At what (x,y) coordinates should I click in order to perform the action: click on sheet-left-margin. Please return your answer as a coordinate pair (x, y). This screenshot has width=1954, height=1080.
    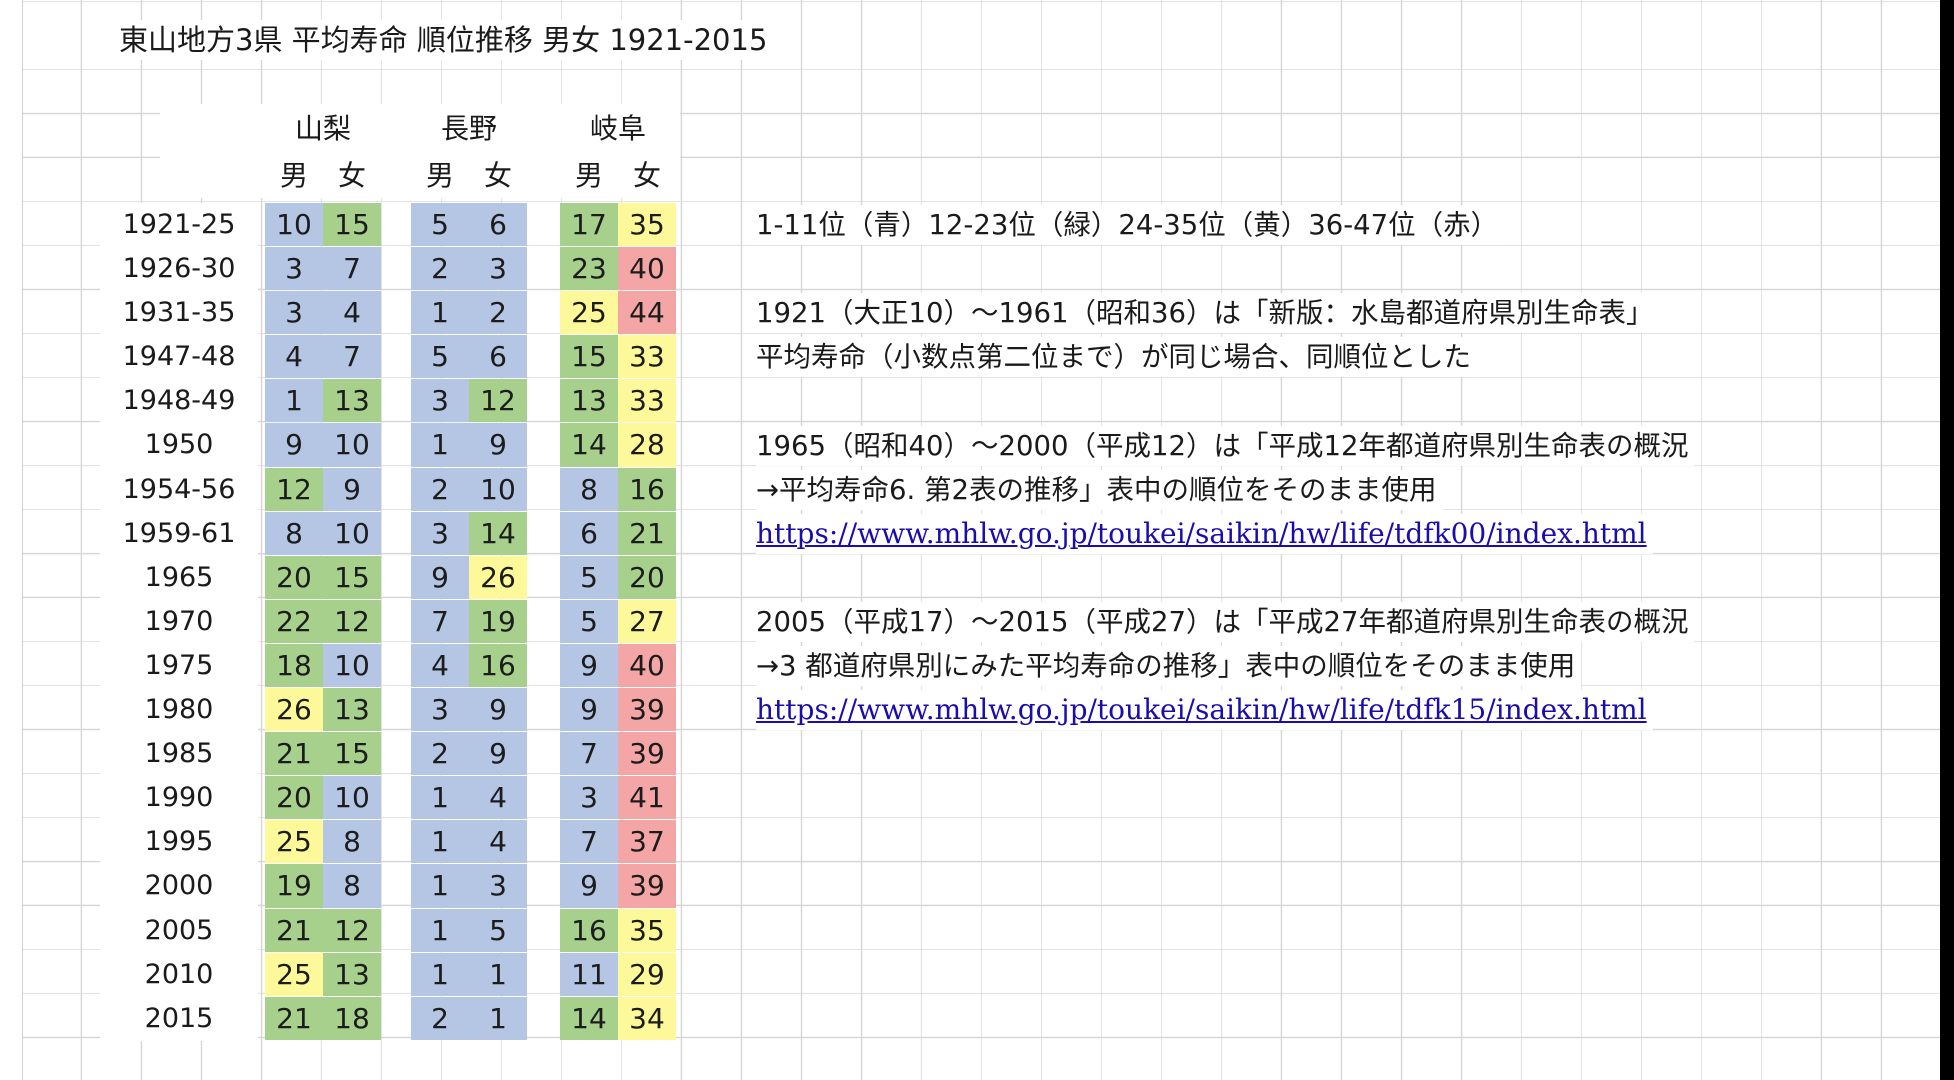
    Looking at the image, I should click on (11, 540).